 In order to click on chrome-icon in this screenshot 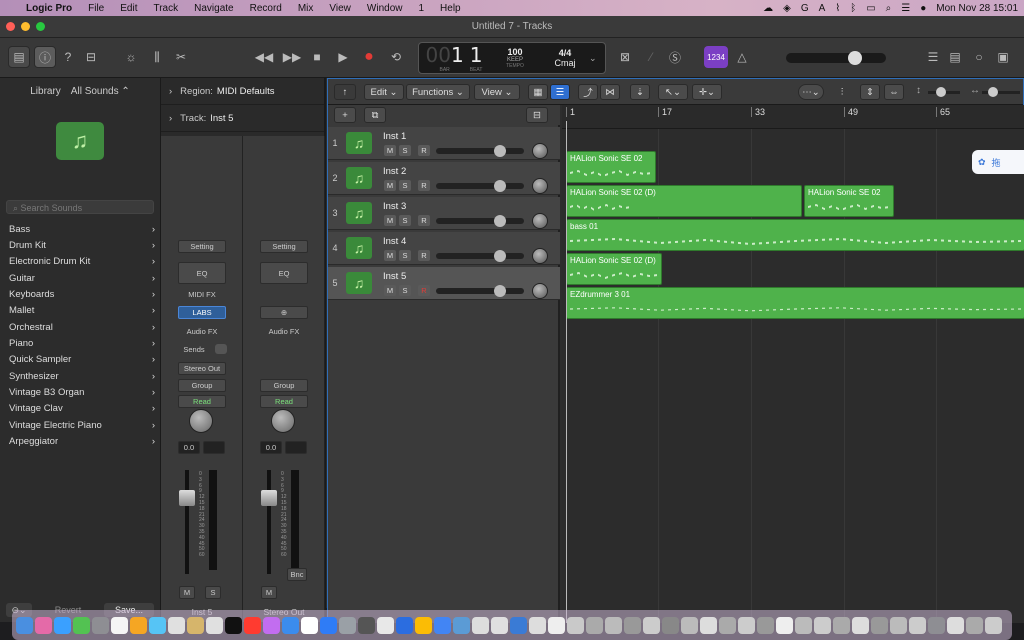, I will do `click(404, 625)`.